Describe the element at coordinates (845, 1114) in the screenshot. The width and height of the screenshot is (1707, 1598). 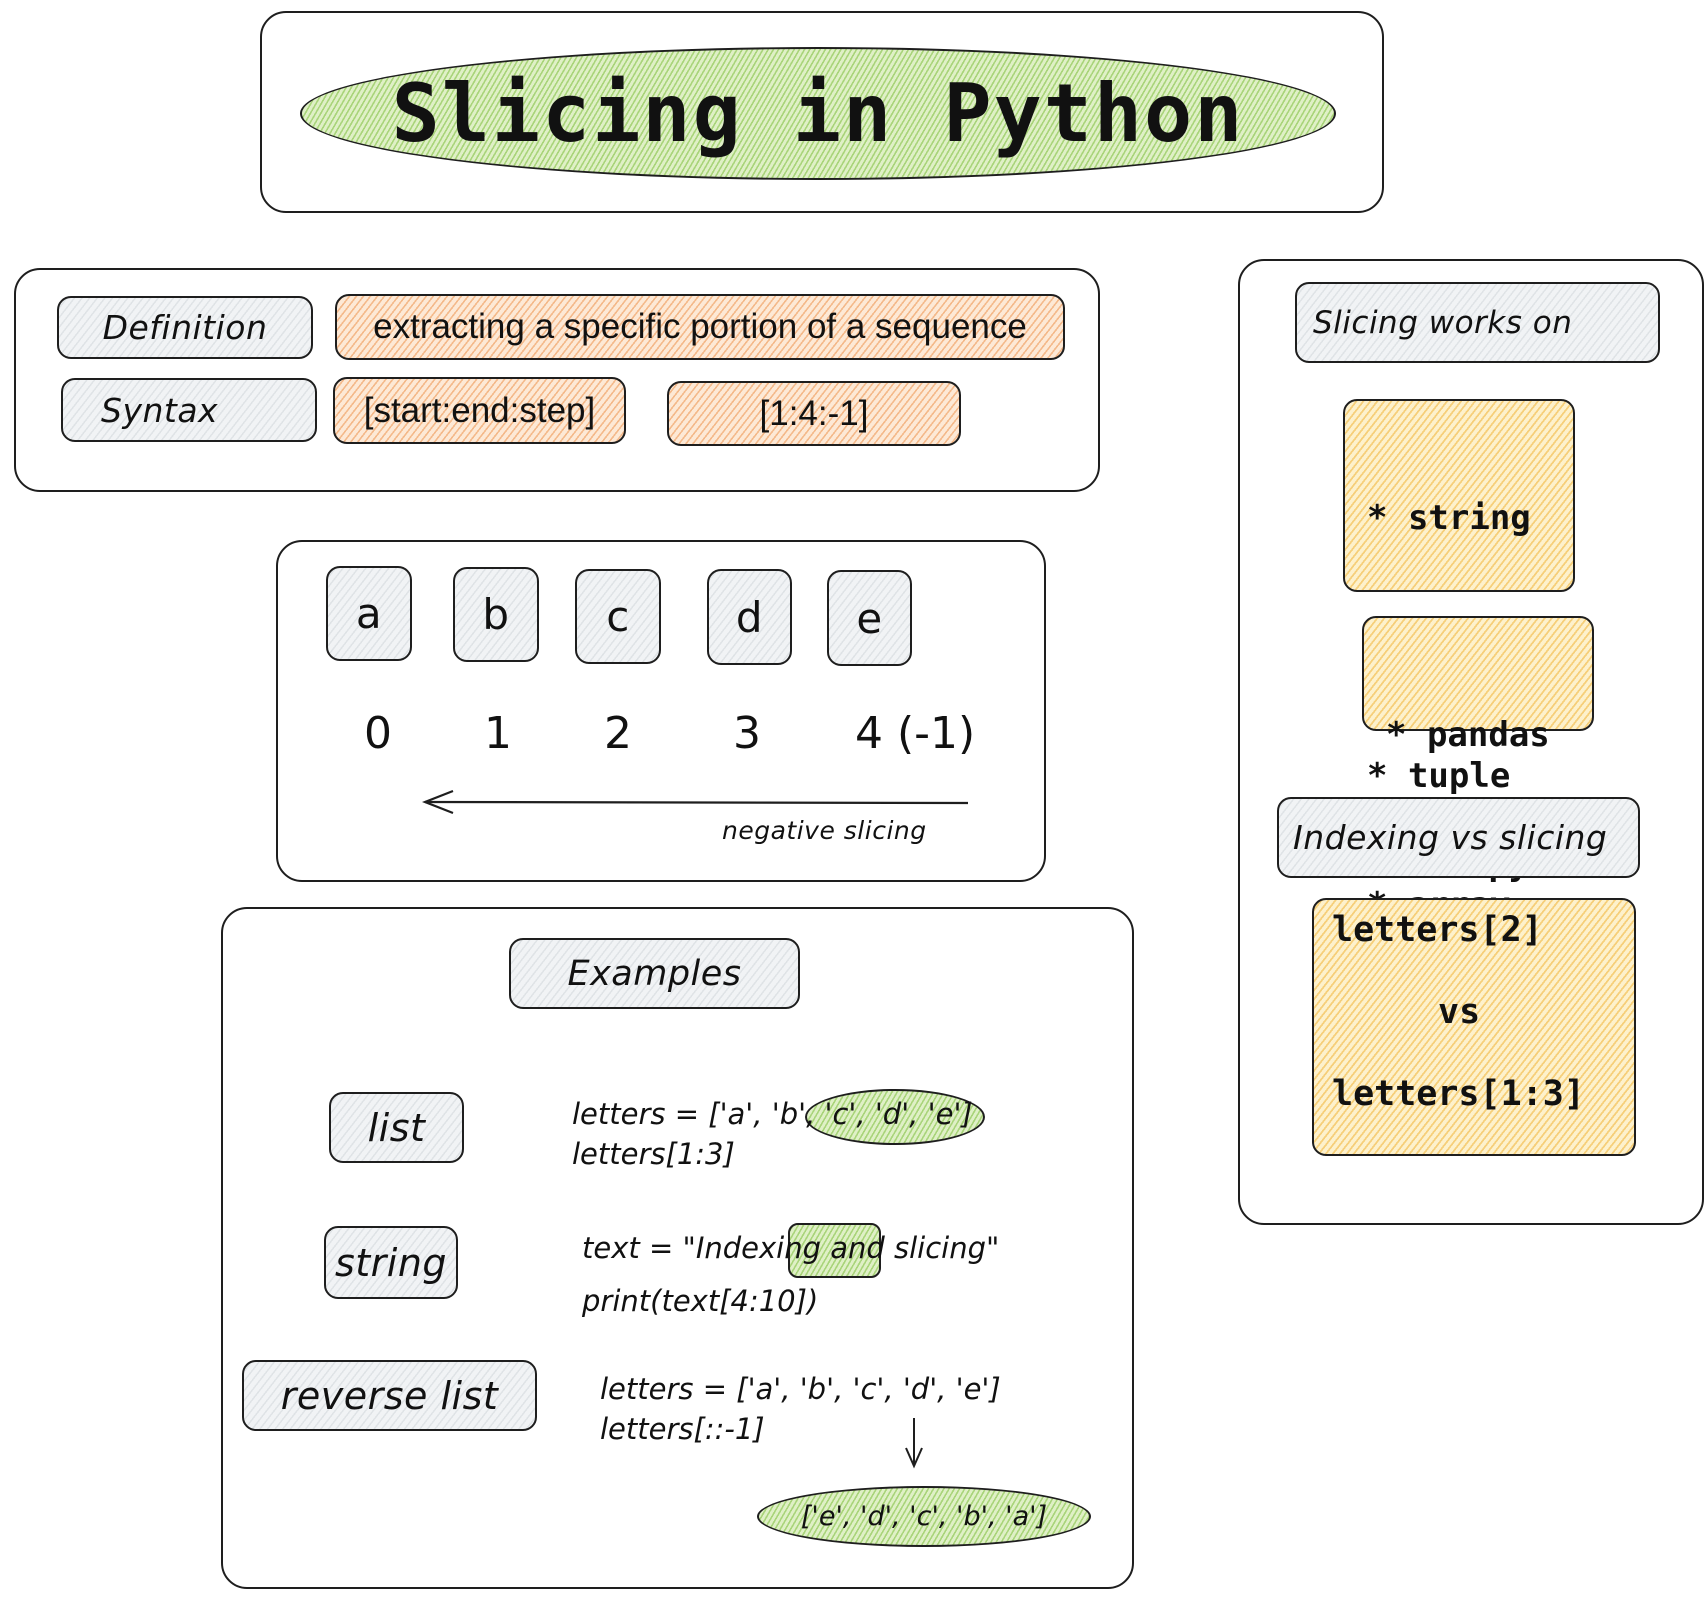
I see `code-highlight: 'b', 'c', 'd',` at that location.